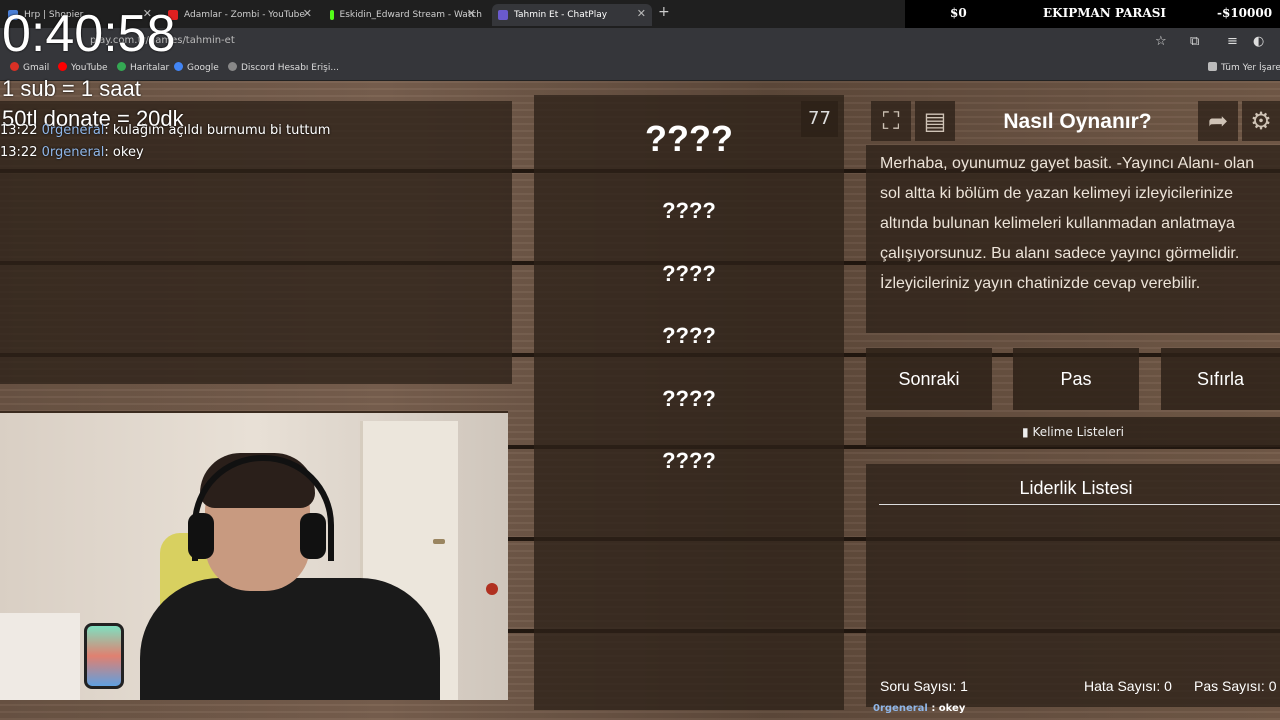  What do you see at coordinates (332, 15) in the screenshot?
I see `kick-favicon-icon` at bounding box center [332, 15].